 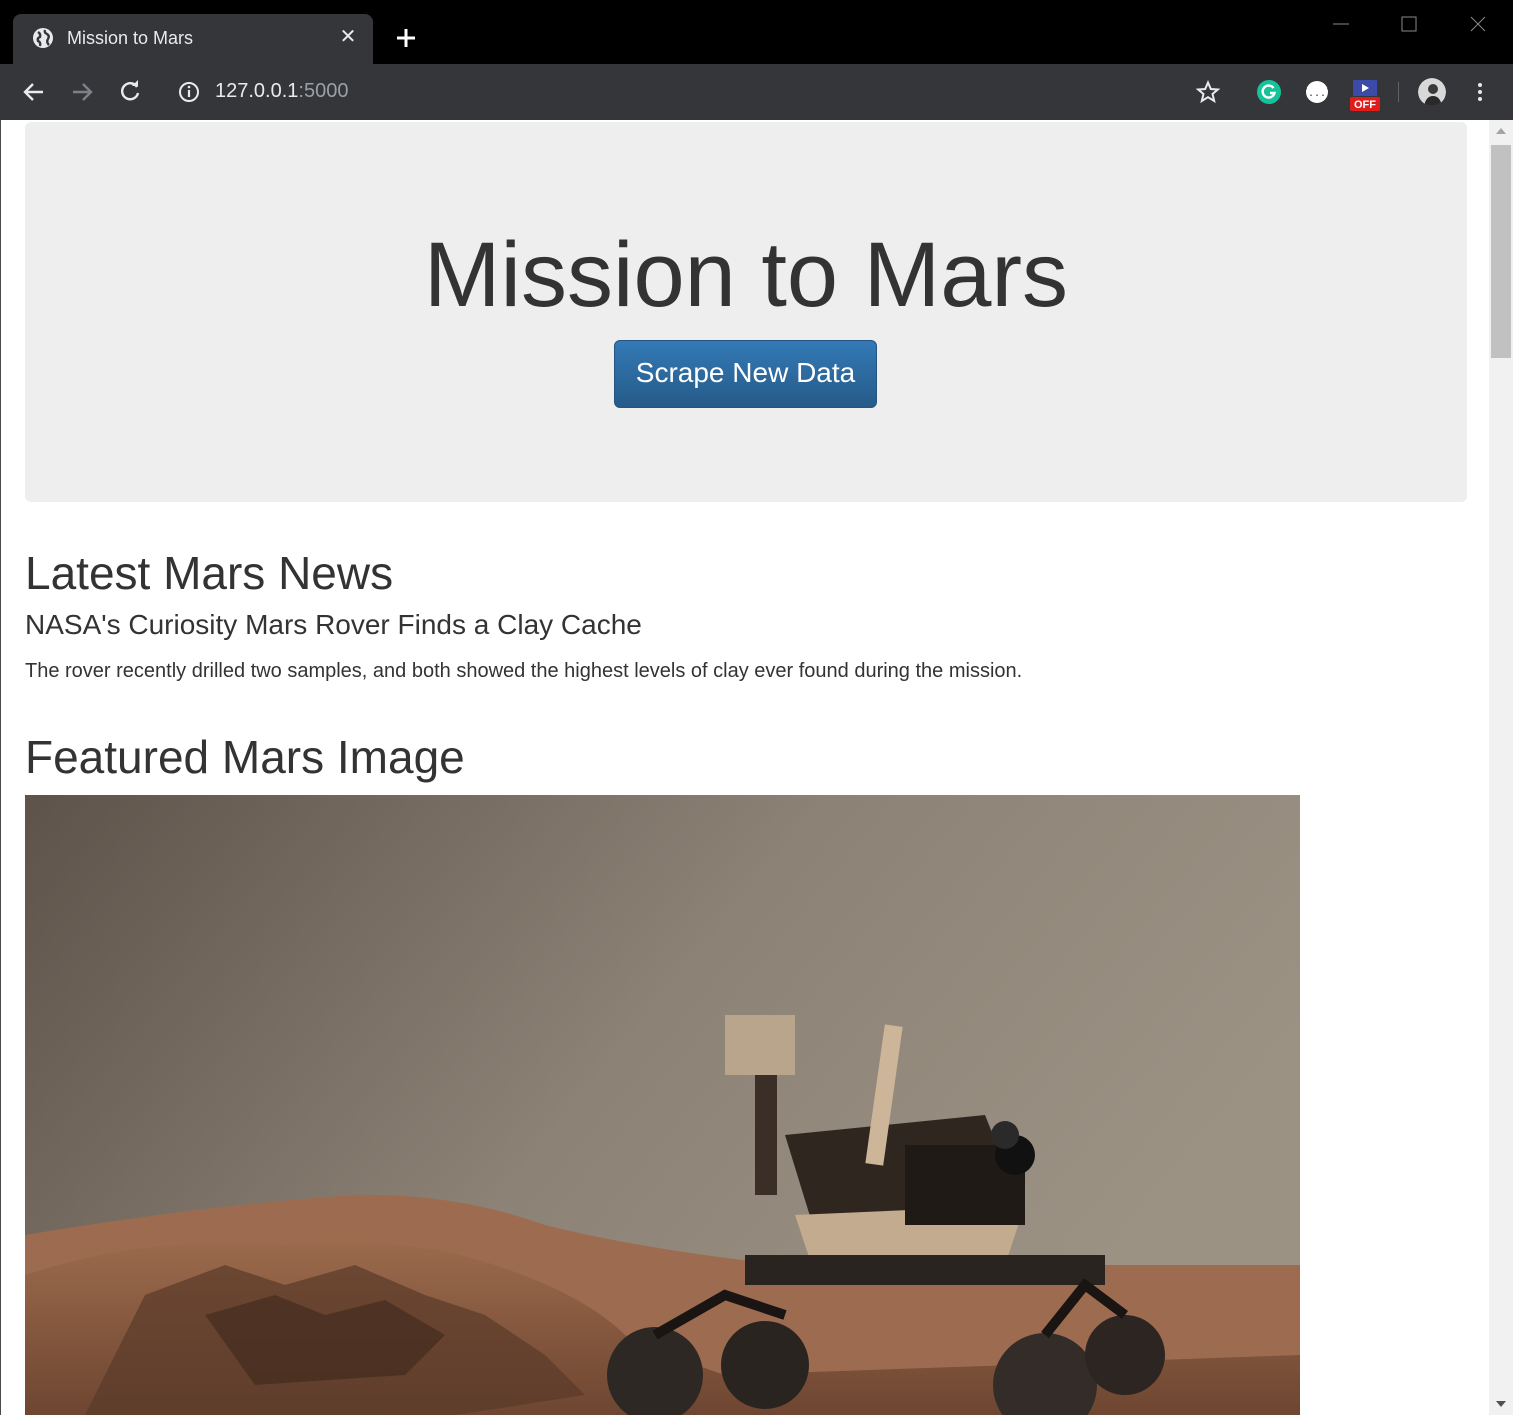 I want to click on extension-off-badge: OFF, so click(x=1365, y=105).